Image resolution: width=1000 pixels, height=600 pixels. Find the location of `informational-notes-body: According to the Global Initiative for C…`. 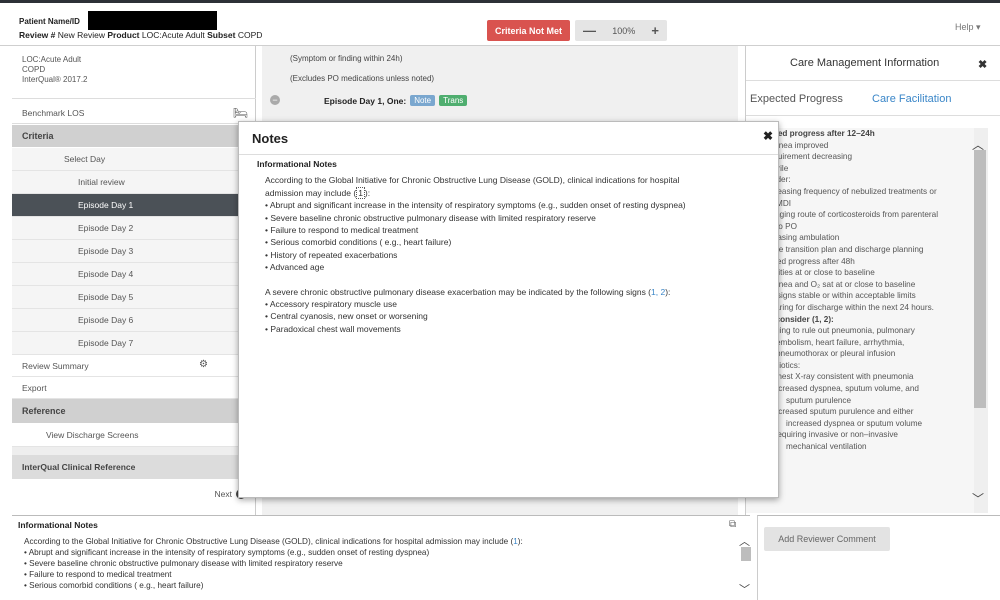

informational-notes-body: According to the Global Initiative for C… is located at coordinates (374, 563).